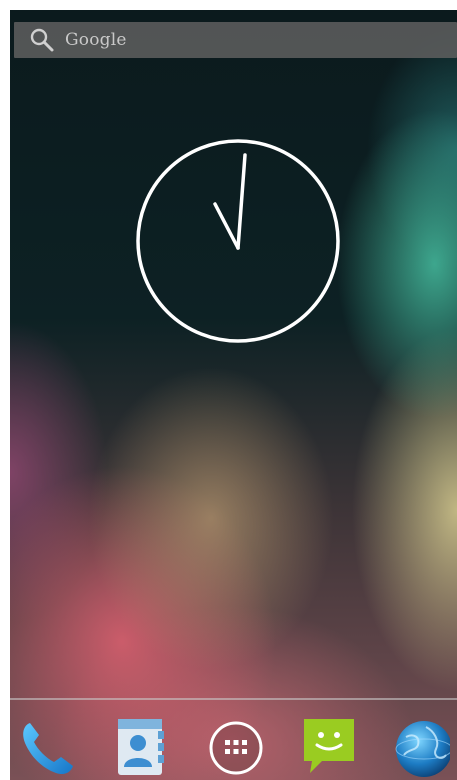 Image resolution: width=457 pixels, height=780 pixels. Describe the element at coordinates (235, 40) in the screenshot. I see `google-search-bar: Google` at that location.